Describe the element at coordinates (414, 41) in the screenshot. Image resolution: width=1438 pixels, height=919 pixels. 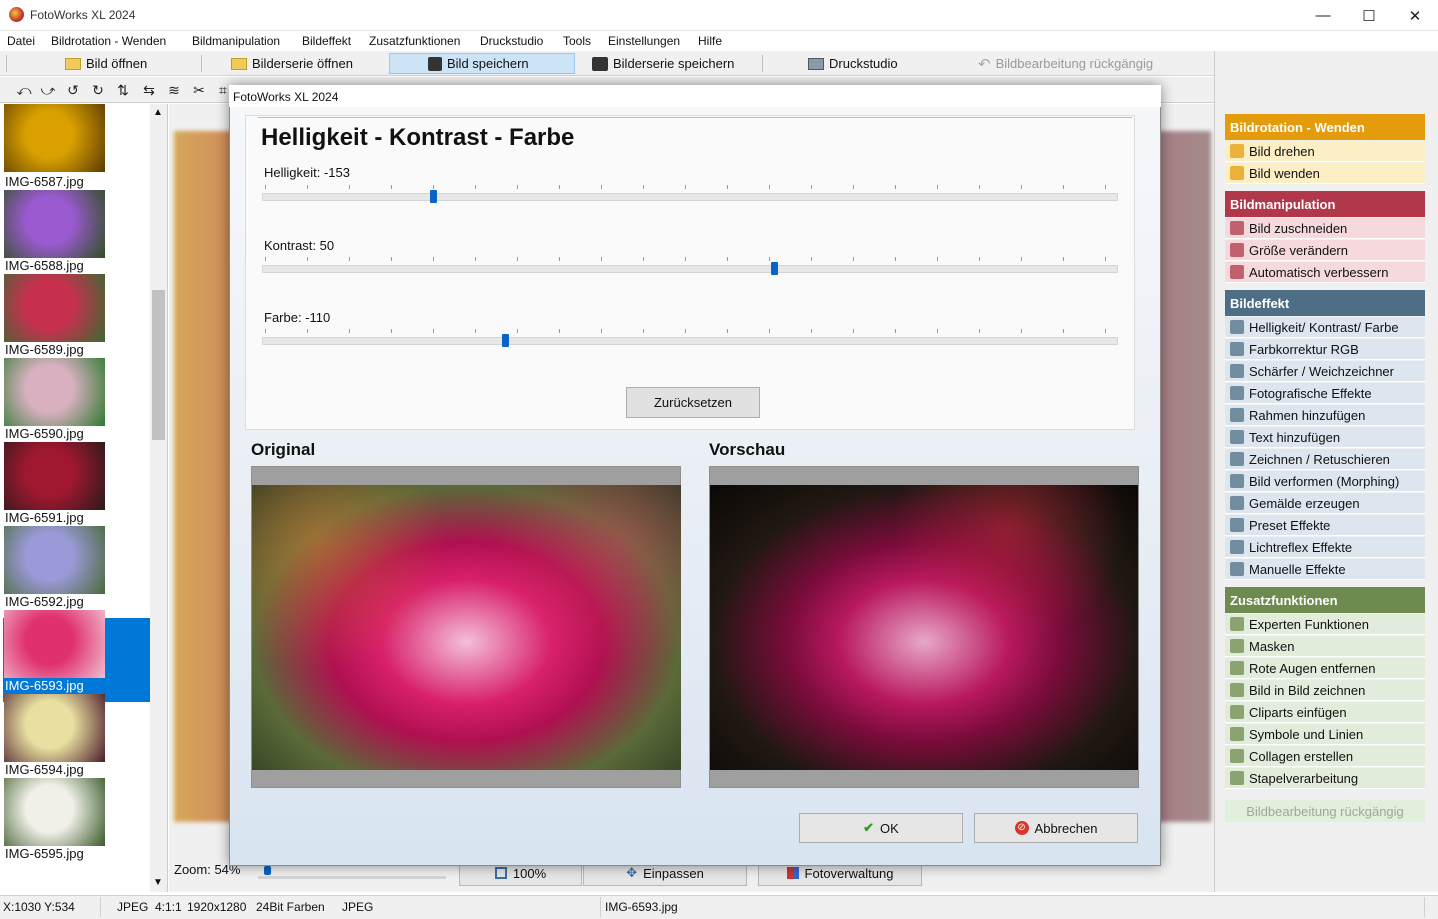
I see `menu-zusatzfunktionen: Zusatzfunktionen` at that location.